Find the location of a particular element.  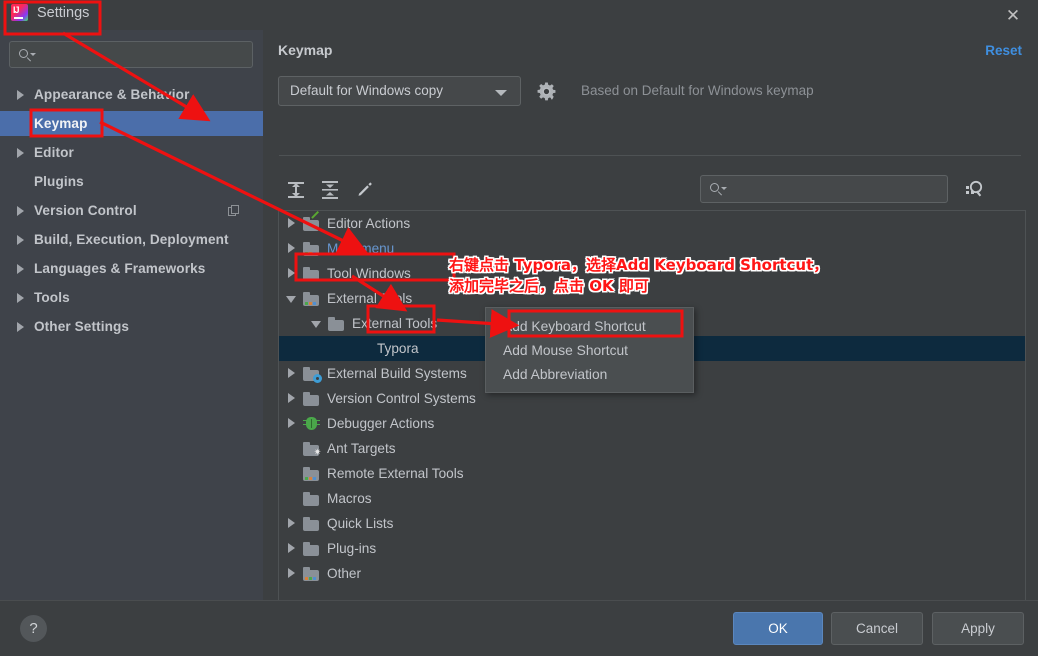

tree-row-label: External Build Systems is located at coordinates (397, 373).